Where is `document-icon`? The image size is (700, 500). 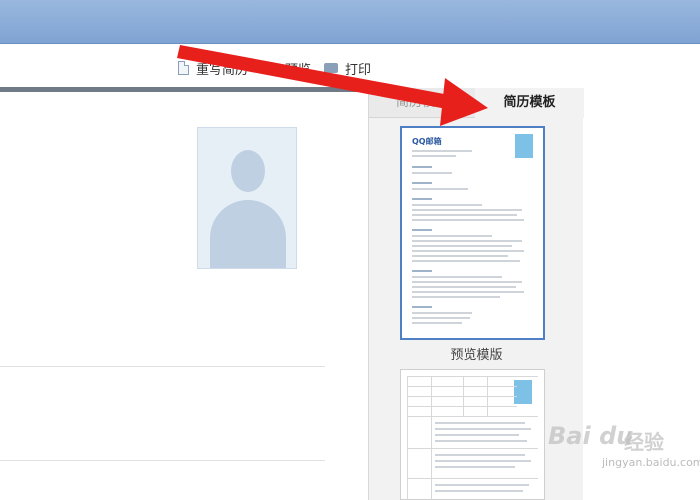 document-icon is located at coordinates (183, 68).